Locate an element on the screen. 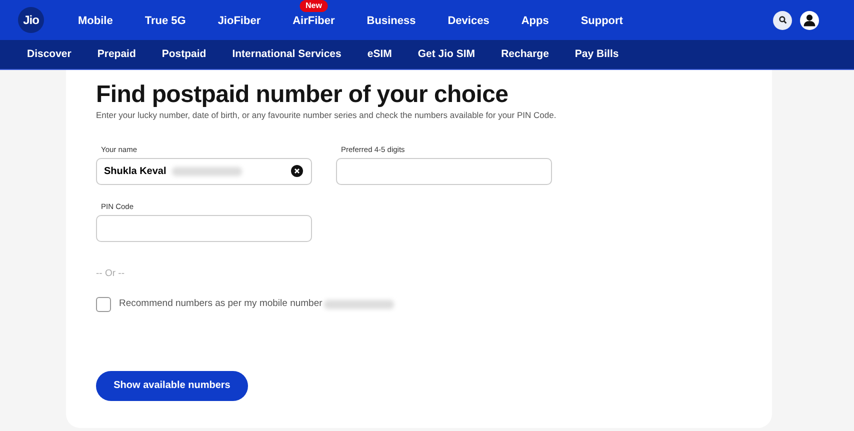 The width and height of the screenshot is (854, 431). subnav-link: eSIM is located at coordinates (379, 54).